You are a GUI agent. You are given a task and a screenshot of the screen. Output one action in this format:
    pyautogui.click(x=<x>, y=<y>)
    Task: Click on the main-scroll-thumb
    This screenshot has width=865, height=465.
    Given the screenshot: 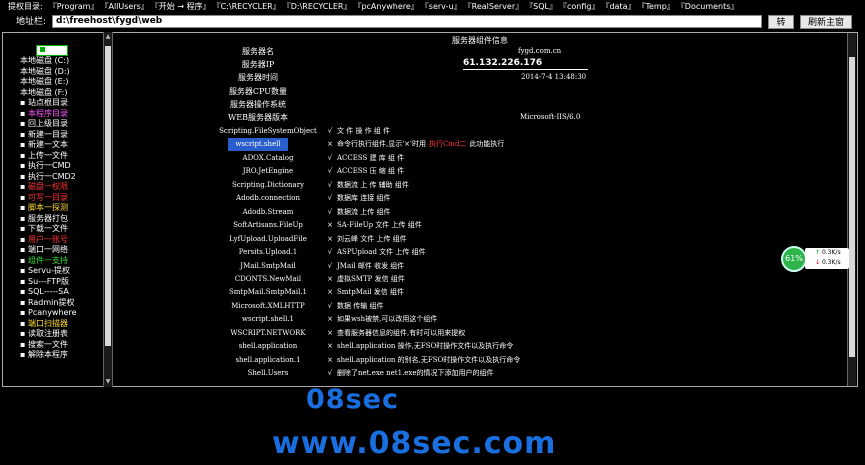 What is the action you would take?
    pyautogui.click(x=852, y=207)
    